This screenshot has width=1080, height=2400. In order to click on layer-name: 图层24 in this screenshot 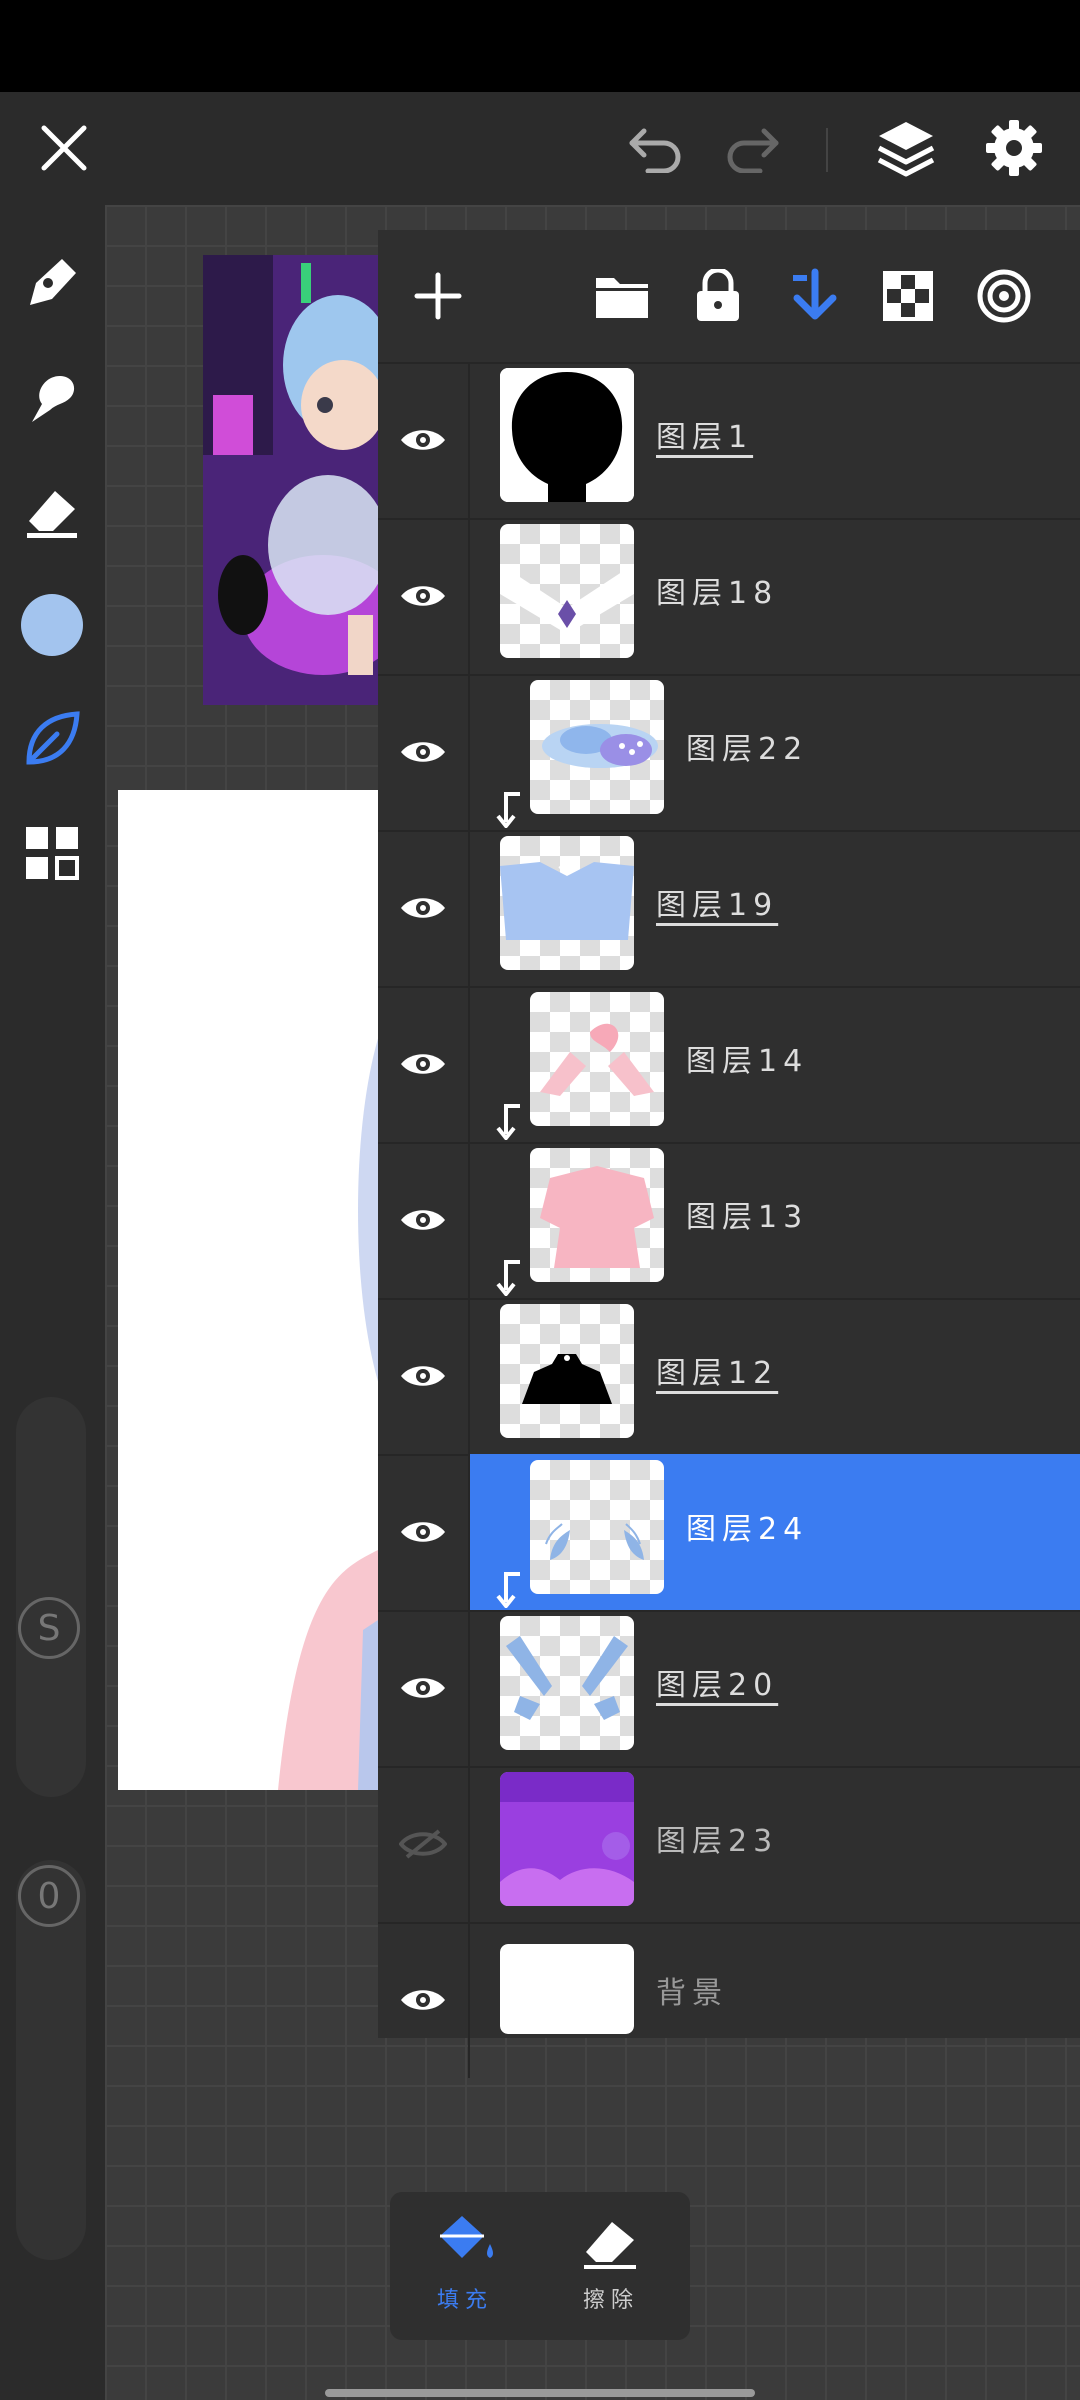, I will do `click(747, 1529)`.